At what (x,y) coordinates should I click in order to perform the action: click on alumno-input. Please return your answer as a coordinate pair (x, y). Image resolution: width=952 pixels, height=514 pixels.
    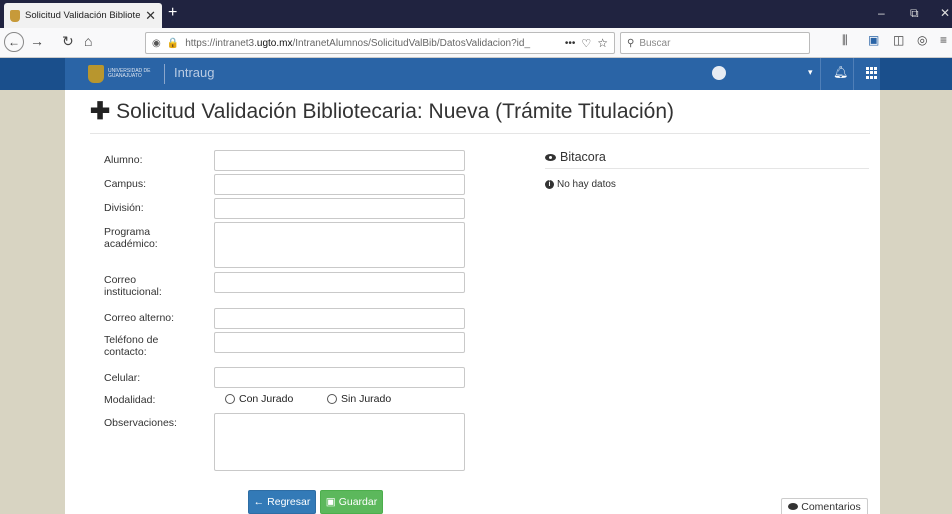
    Looking at the image, I should click on (339, 160).